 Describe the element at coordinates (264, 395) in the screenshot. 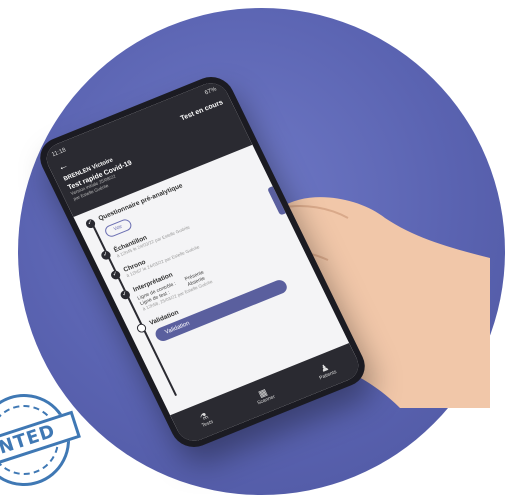

I see `nav-scanner: ▦ Scanner` at that location.